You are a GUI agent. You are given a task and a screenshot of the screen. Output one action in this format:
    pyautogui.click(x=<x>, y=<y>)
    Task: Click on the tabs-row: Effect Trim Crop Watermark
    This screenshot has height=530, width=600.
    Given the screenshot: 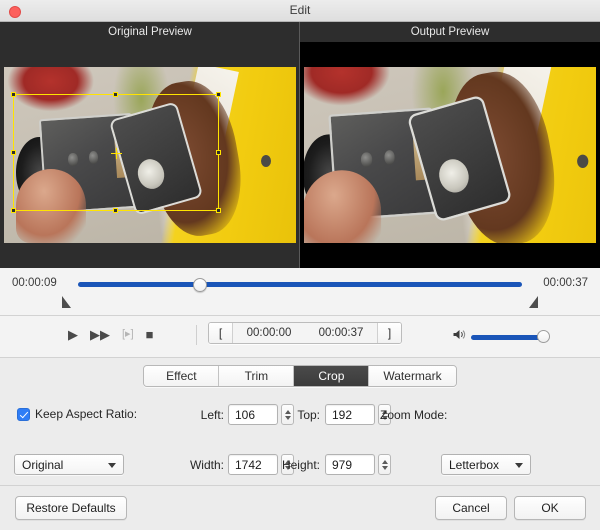 What is the action you would take?
    pyautogui.click(x=300, y=375)
    